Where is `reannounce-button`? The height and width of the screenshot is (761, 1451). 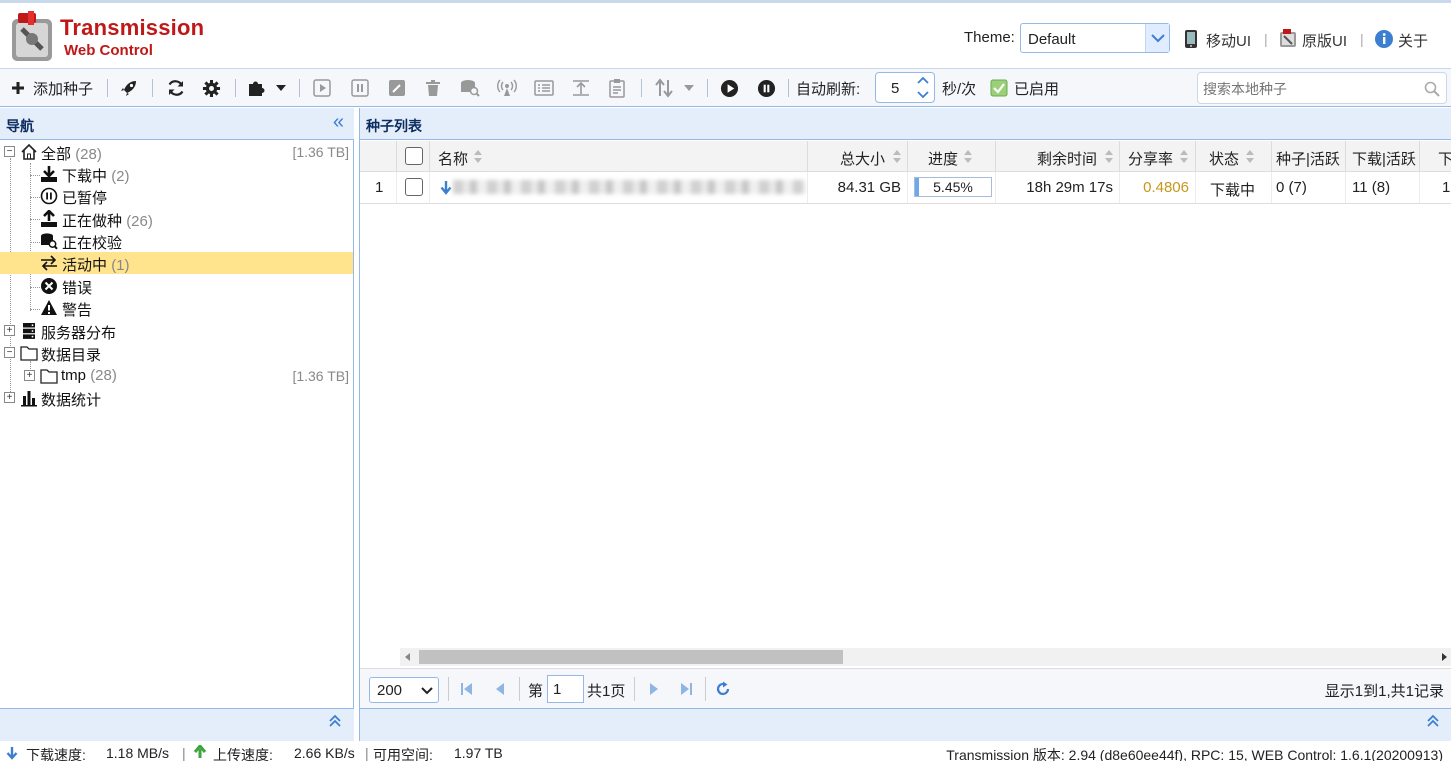 reannounce-button is located at coordinates (507, 88).